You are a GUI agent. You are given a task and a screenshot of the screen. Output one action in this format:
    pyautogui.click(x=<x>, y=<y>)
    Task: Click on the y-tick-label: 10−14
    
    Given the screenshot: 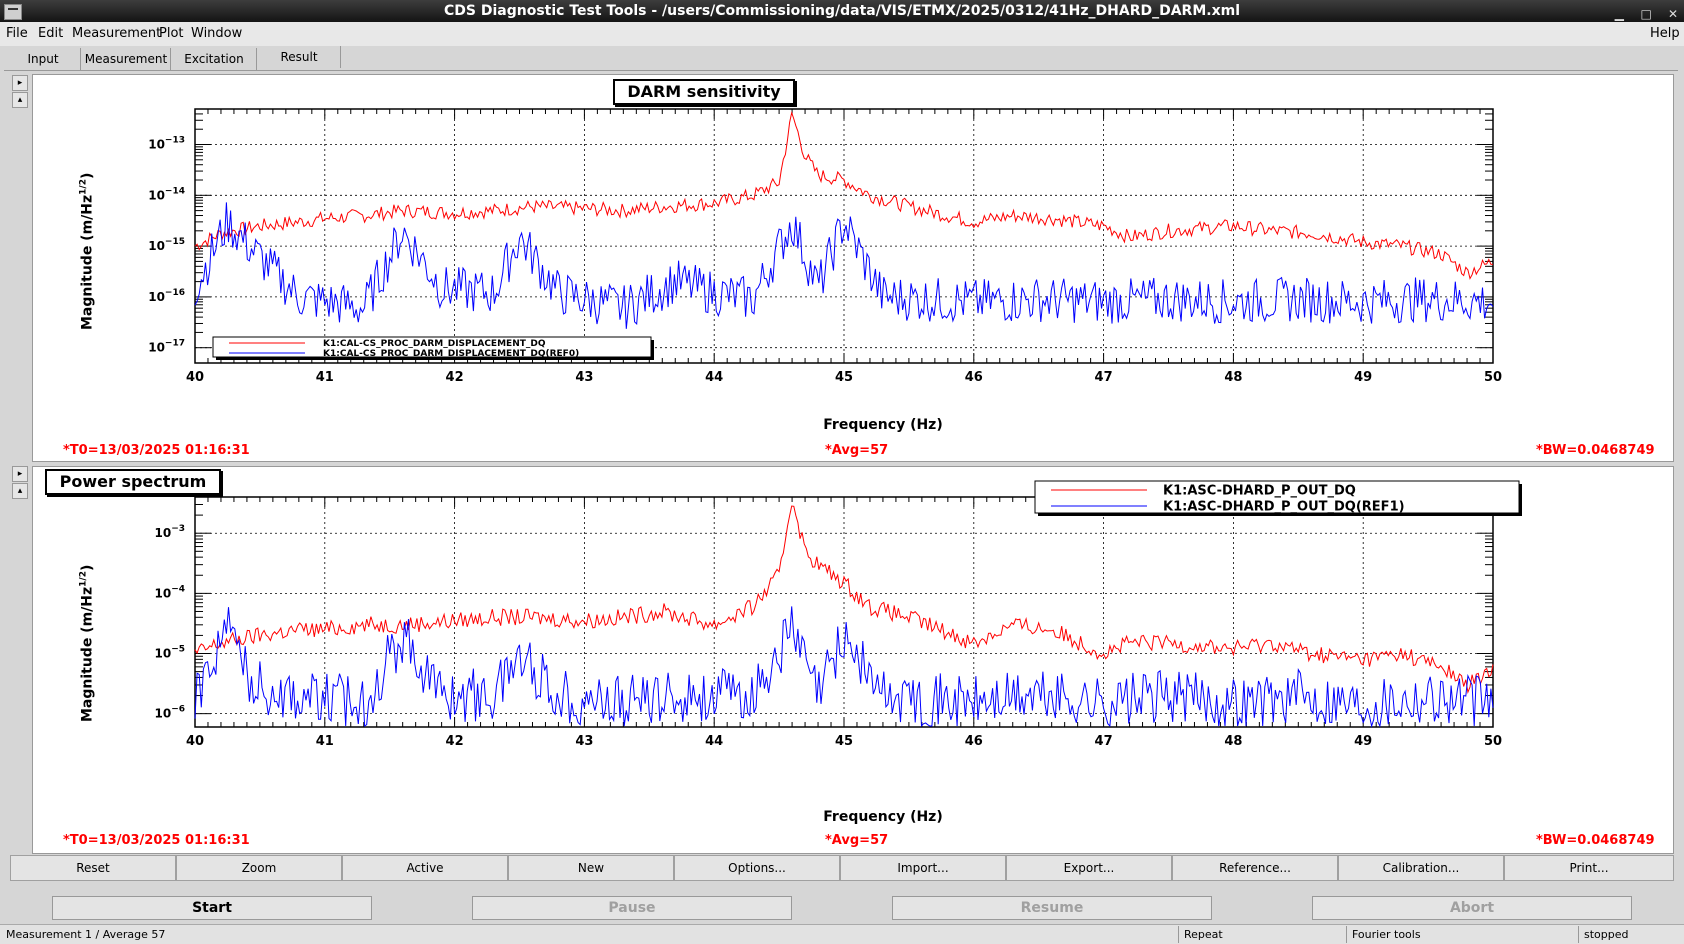 What is the action you would take?
    pyautogui.click(x=166, y=194)
    